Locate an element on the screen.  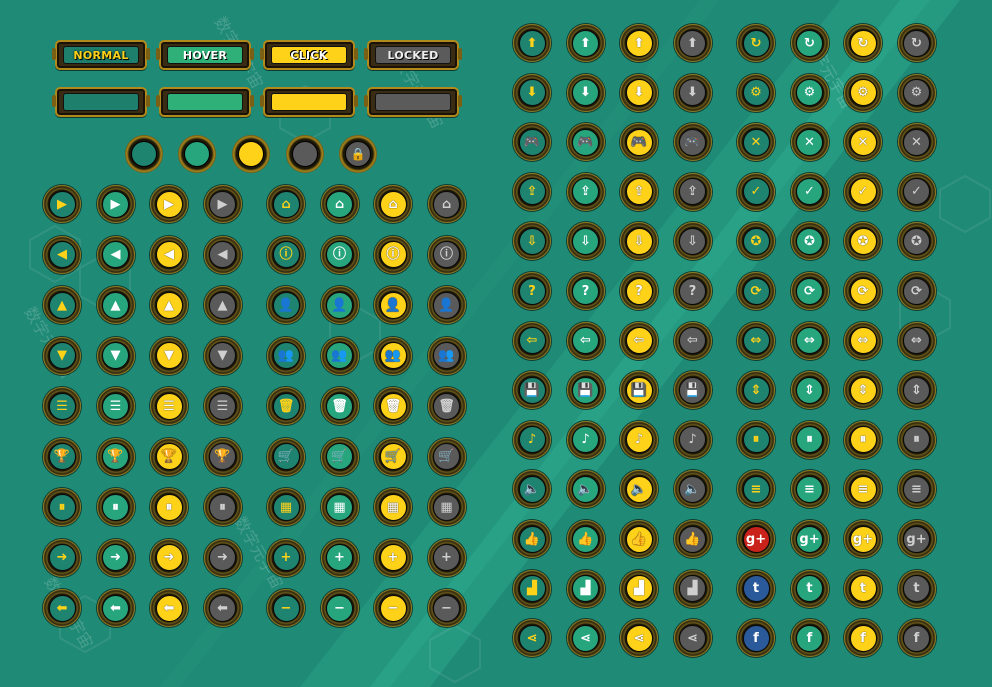
user-click-button: 👤 is located at coordinates (393, 305).